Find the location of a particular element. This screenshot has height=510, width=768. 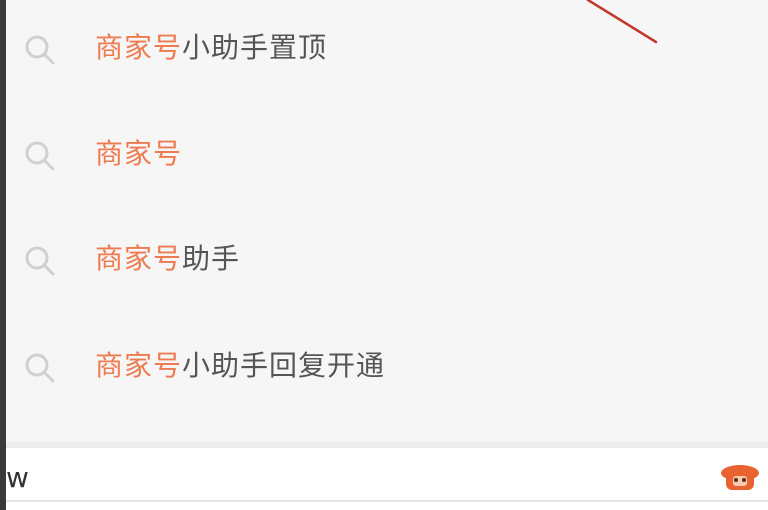

suggestion-rest: 助手 is located at coordinates (211, 258).